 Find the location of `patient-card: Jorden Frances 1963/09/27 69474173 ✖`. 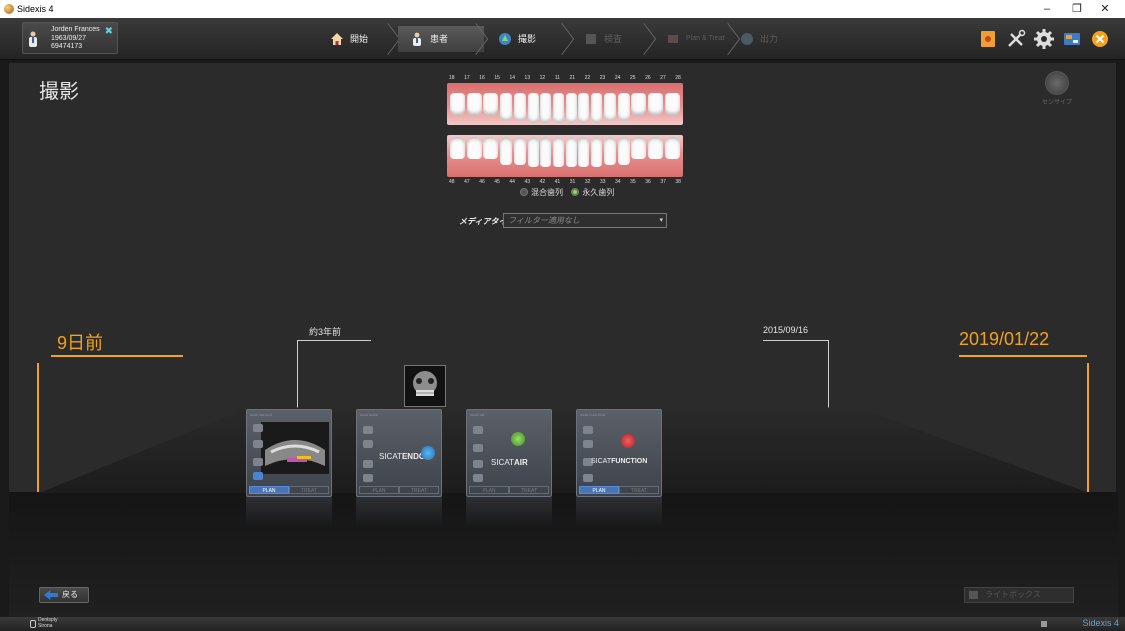

patient-card: Jorden Frances 1963/09/27 69474173 ✖ is located at coordinates (70, 38).